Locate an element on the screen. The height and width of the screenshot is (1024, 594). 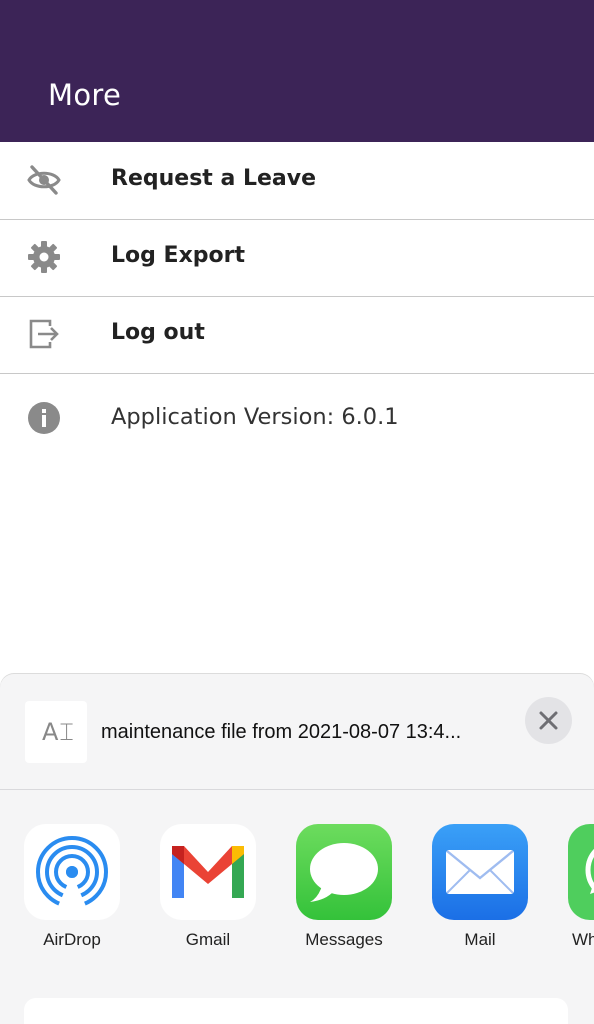
file-thumbnail: A⌶ is located at coordinates (56, 732).